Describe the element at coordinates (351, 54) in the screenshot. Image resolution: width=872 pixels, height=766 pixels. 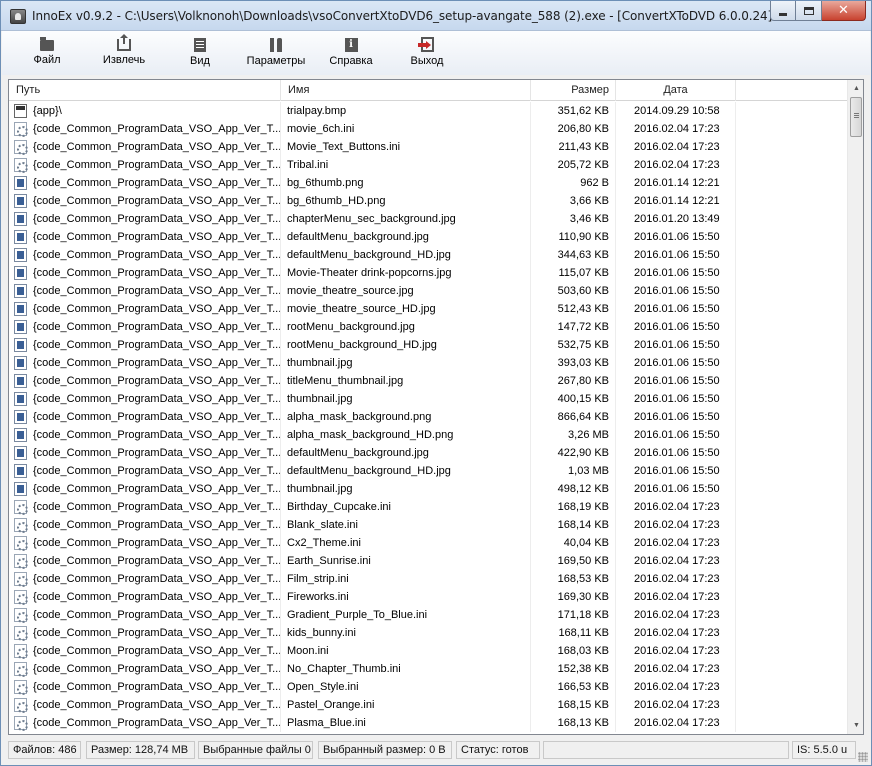
I see `help-button: i Справка` at that location.